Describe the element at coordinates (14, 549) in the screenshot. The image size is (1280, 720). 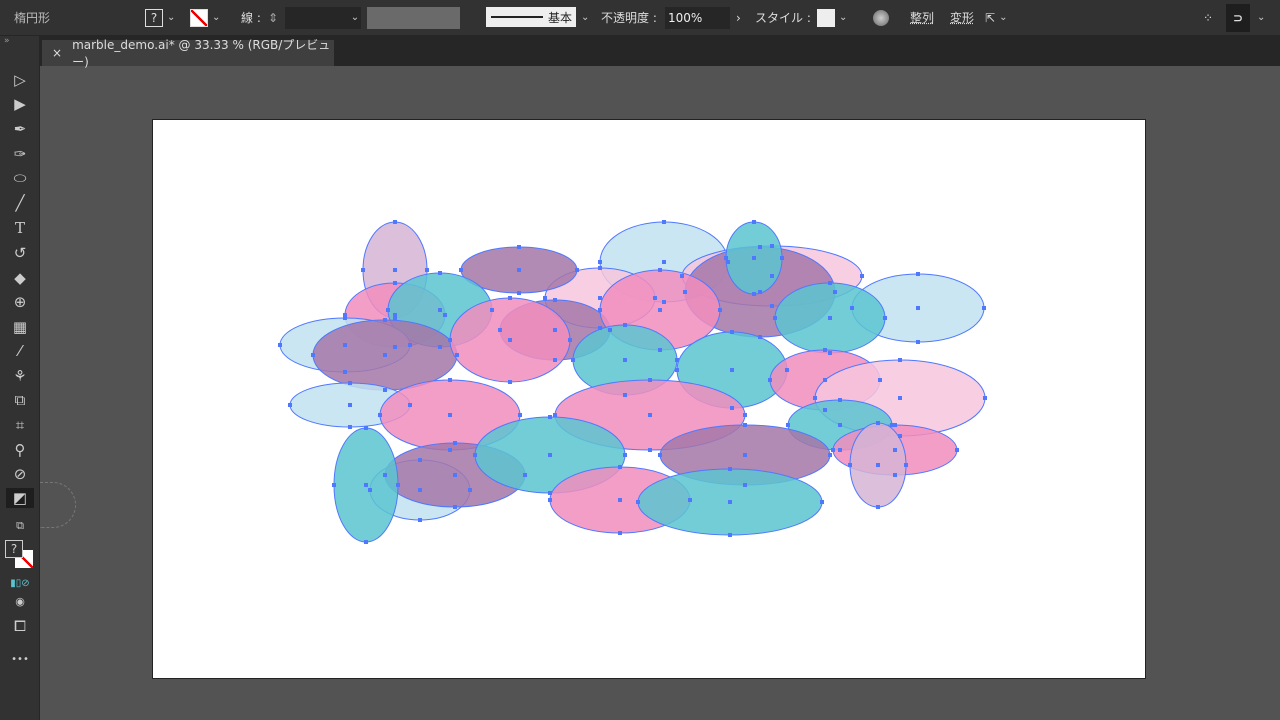
I see `fill-color-swatch: ?` at that location.